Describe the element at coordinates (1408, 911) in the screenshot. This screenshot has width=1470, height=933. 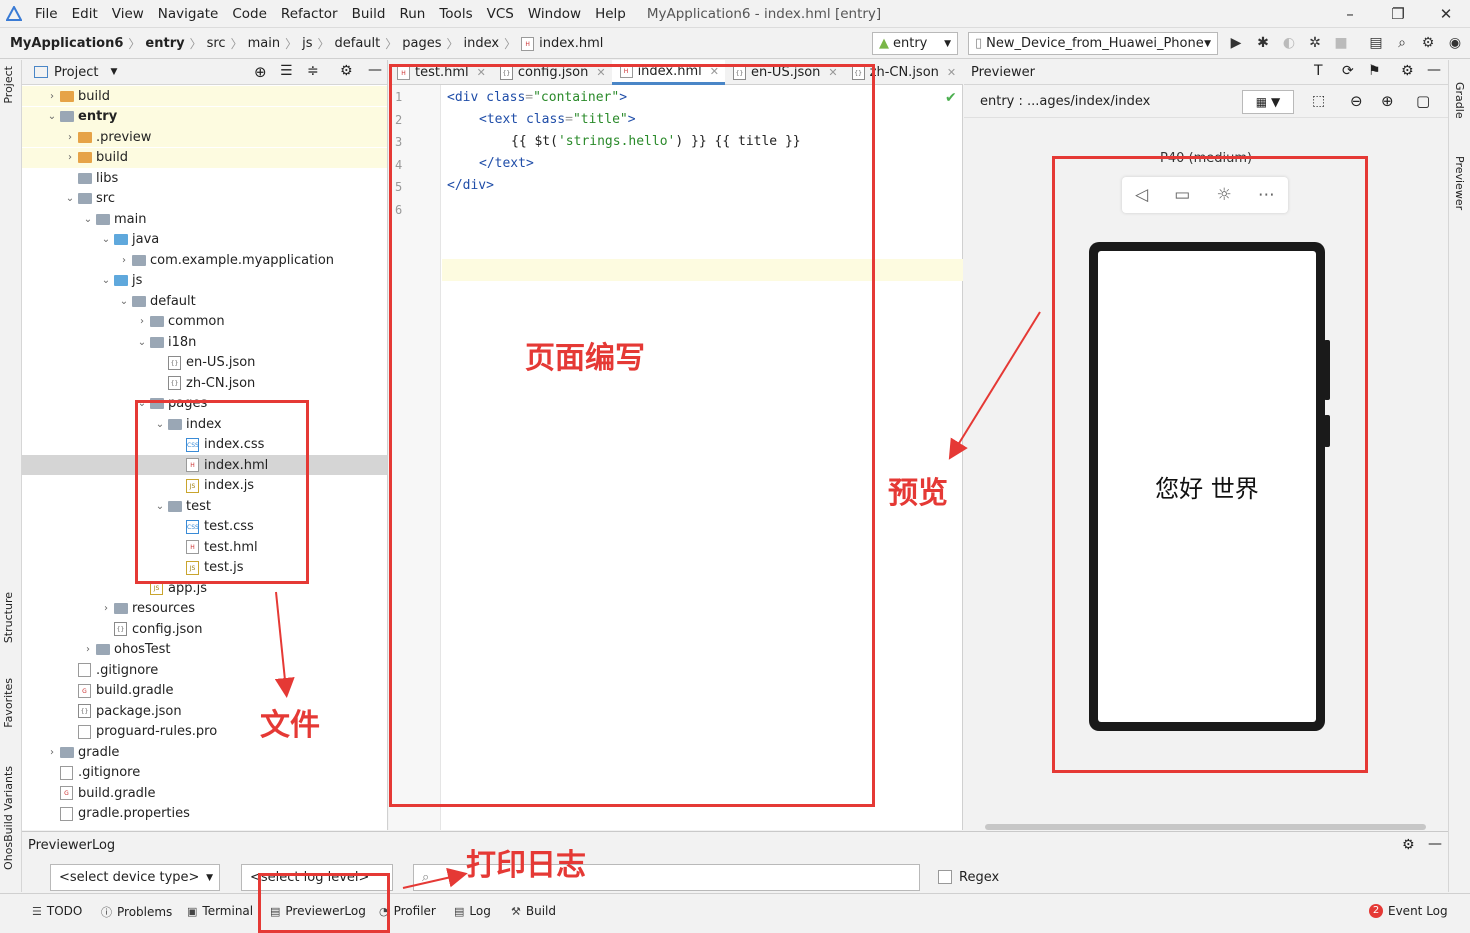
I see `status-event-log: 2 Event Log` at that location.